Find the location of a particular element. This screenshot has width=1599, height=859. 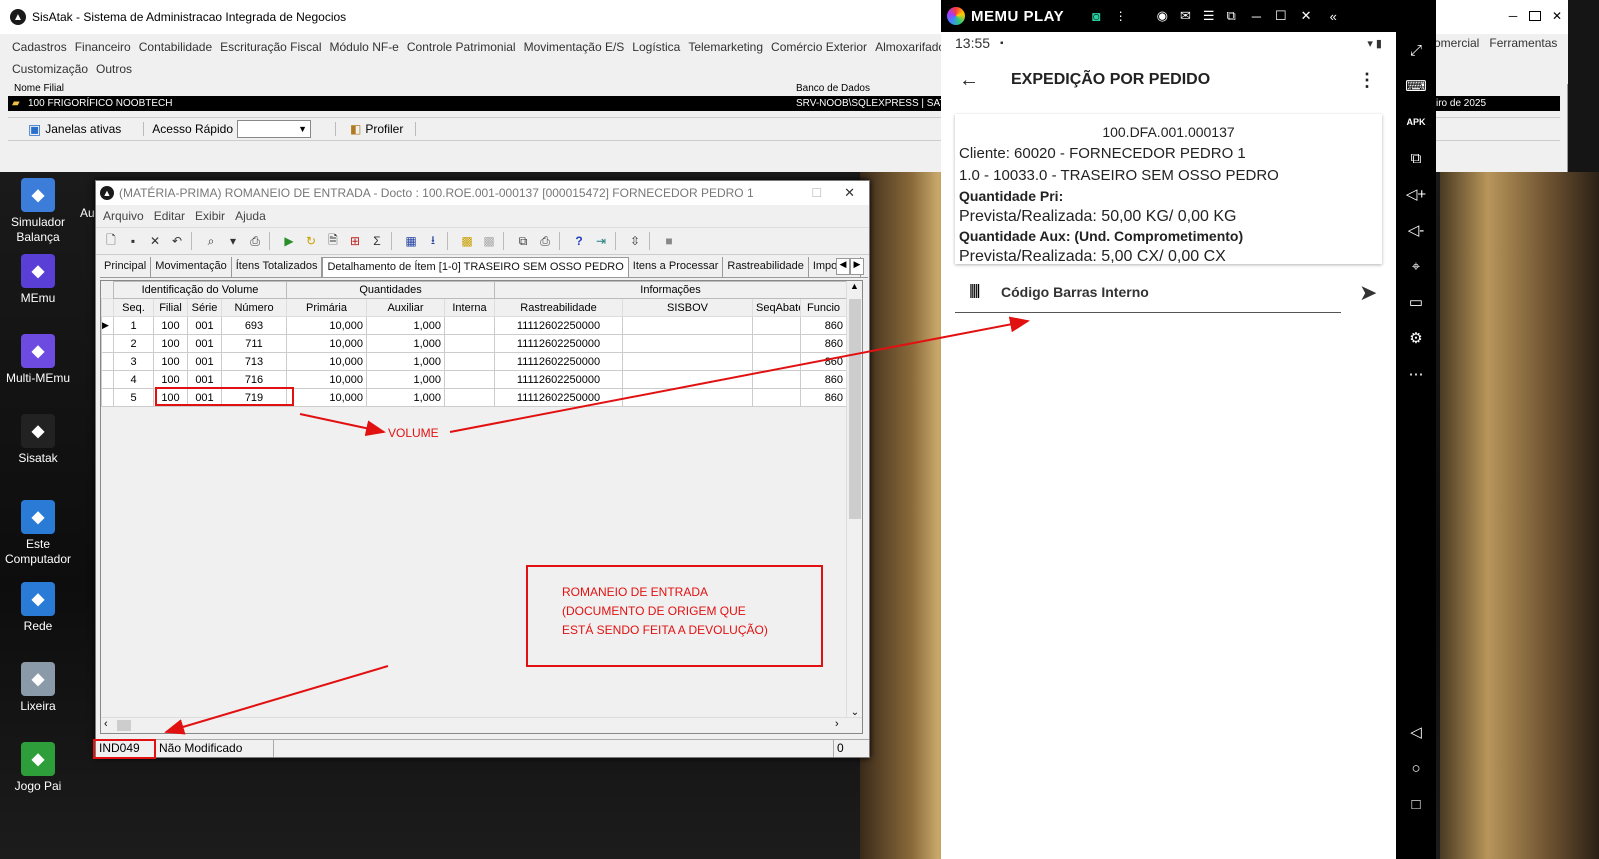

status-arrow is located at coordinates (276, 700).